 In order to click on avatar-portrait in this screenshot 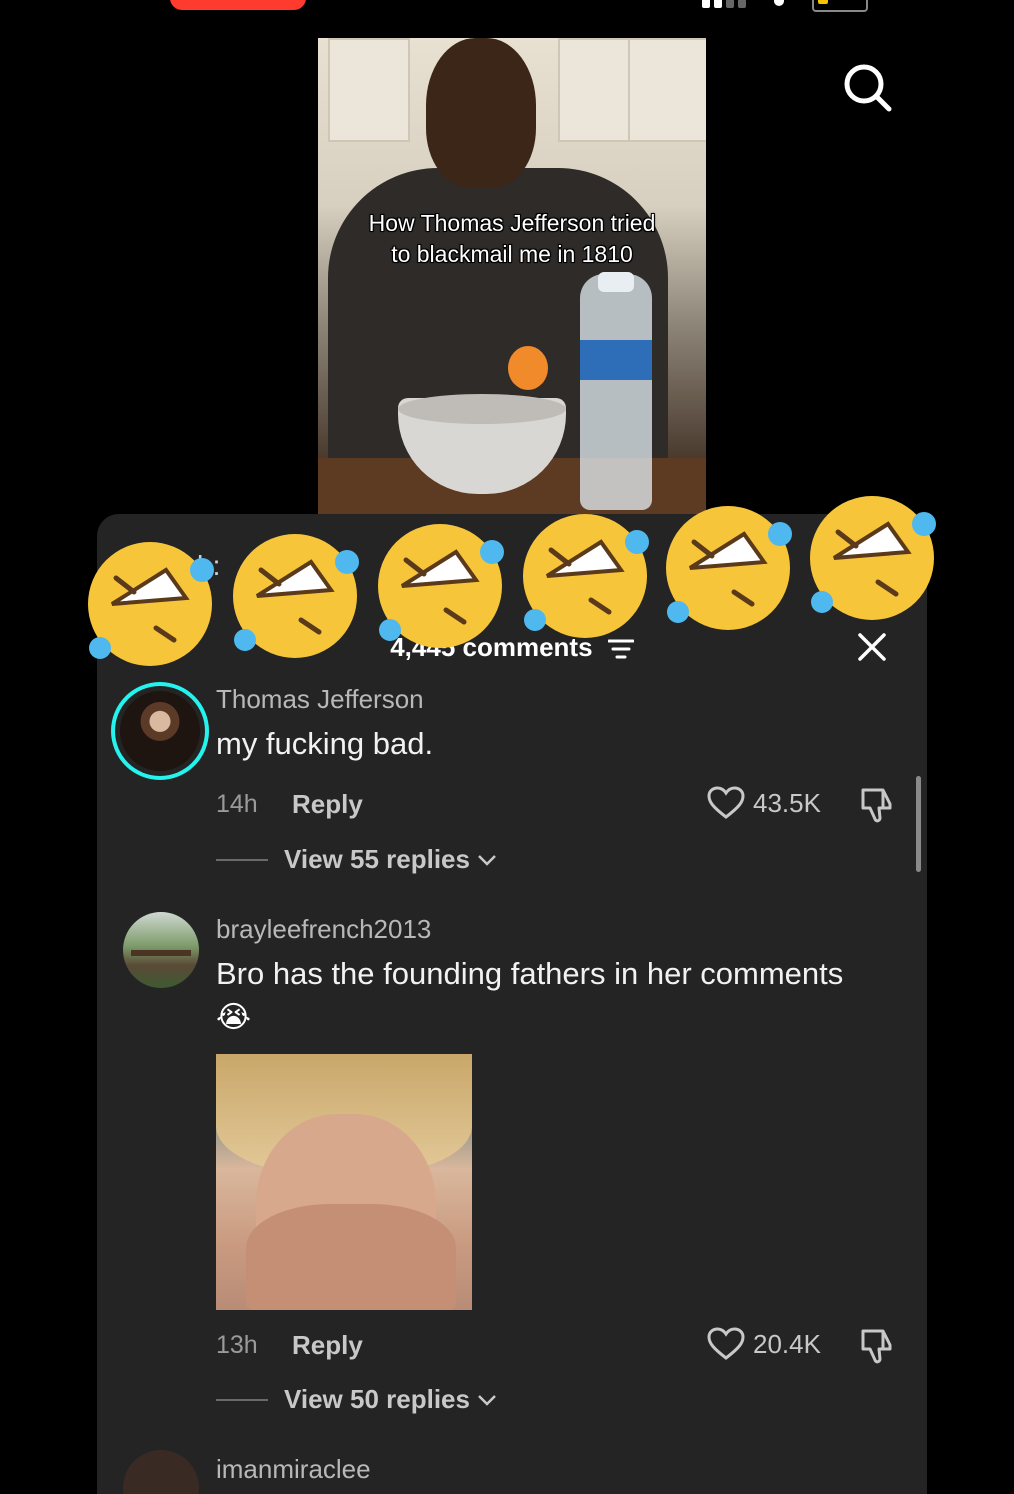, I will do `click(160, 731)`.